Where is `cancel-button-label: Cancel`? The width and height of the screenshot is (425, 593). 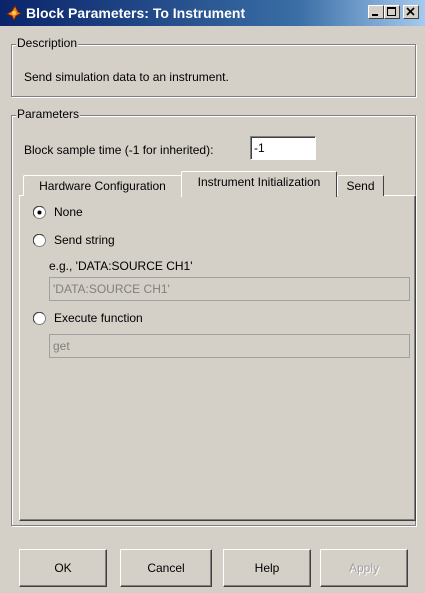 cancel-button-label: Cancel is located at coordinates (166, 568).